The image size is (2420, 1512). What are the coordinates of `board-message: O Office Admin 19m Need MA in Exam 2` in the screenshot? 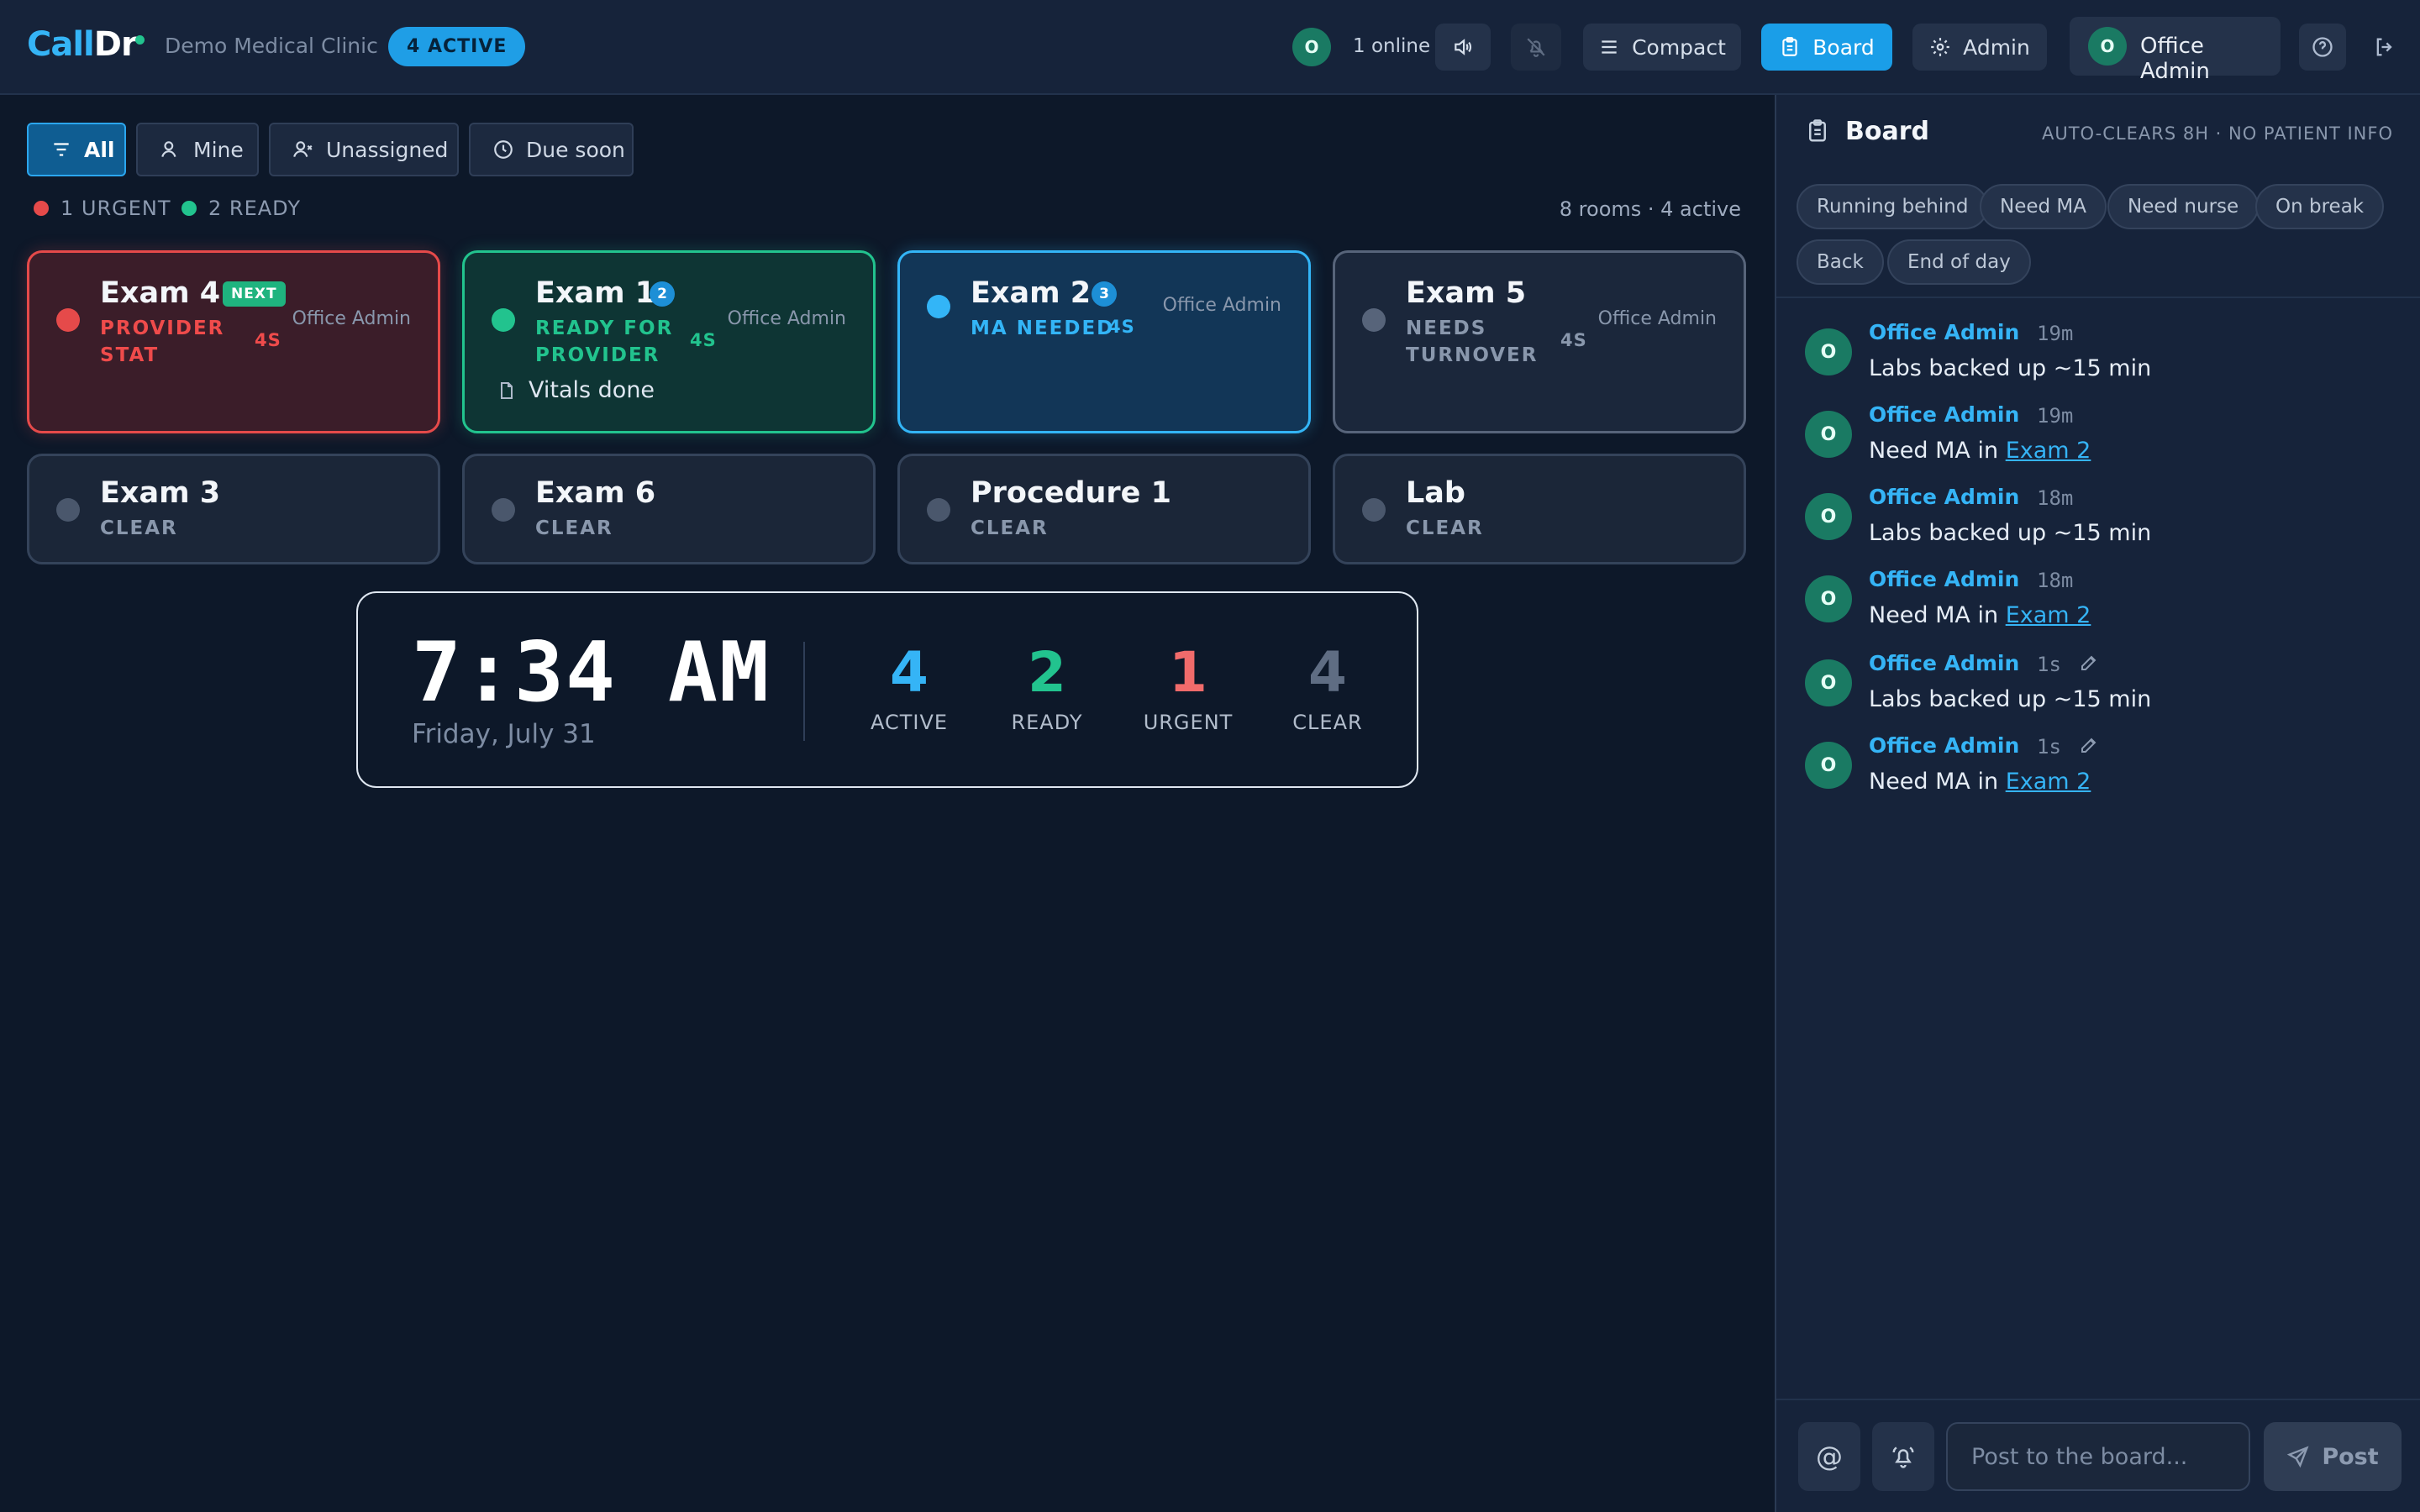 It's located at (2099, 440).